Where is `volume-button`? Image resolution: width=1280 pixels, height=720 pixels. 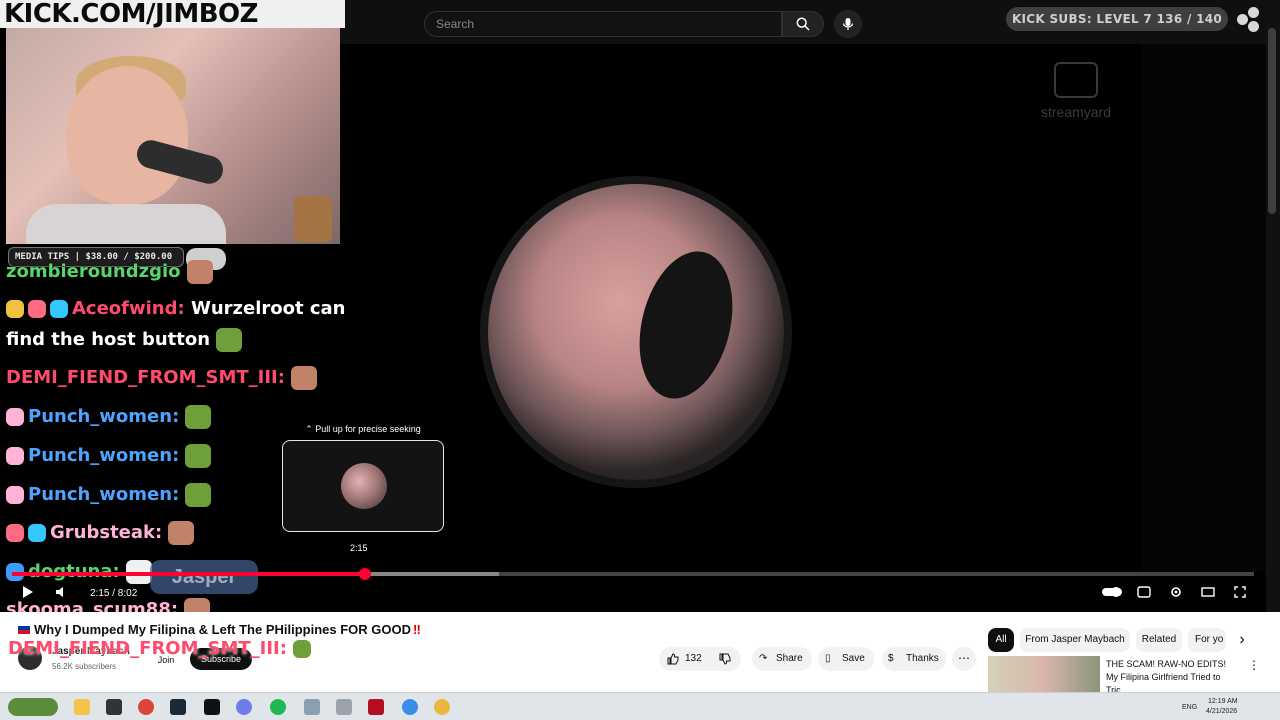 volume-button is located at coordinates (62, 592).